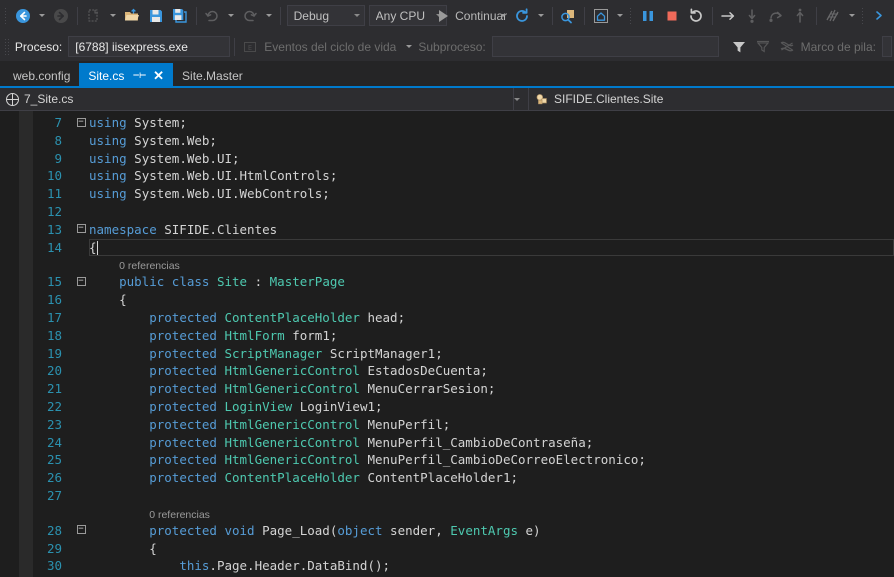  I want to click on code-line: 15− public class Site : MasterPage, so click(463, 282).